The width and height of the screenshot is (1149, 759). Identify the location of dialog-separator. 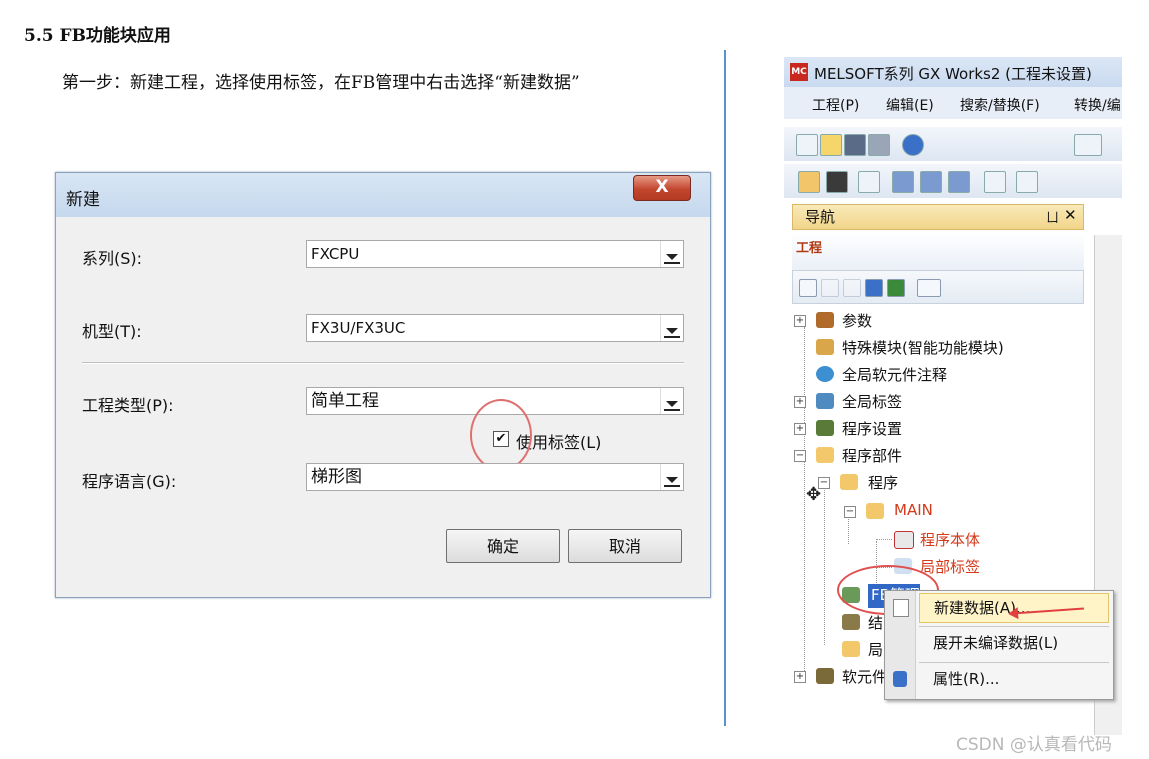
(383, 363).